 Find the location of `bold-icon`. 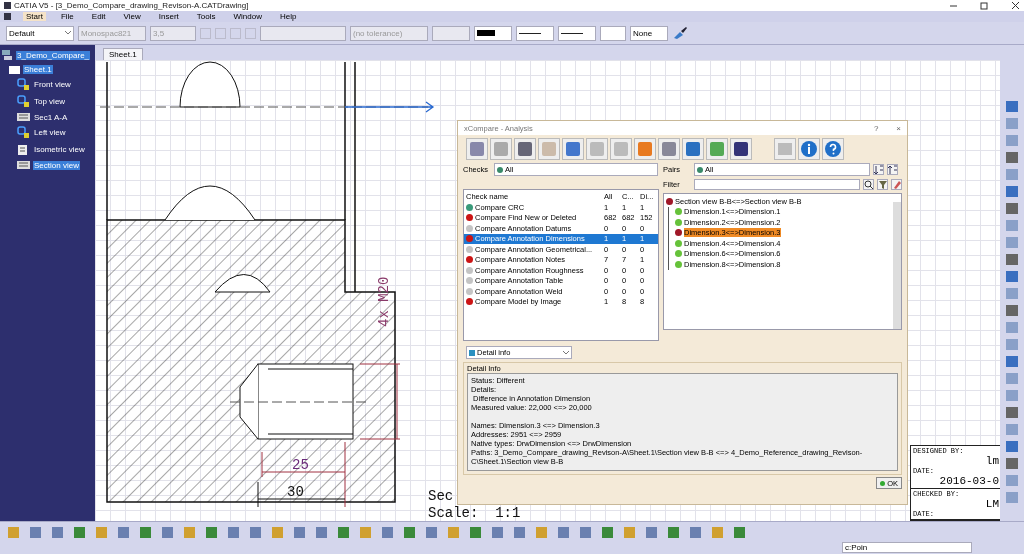

bold-icon is located at coordinates (205, 33).